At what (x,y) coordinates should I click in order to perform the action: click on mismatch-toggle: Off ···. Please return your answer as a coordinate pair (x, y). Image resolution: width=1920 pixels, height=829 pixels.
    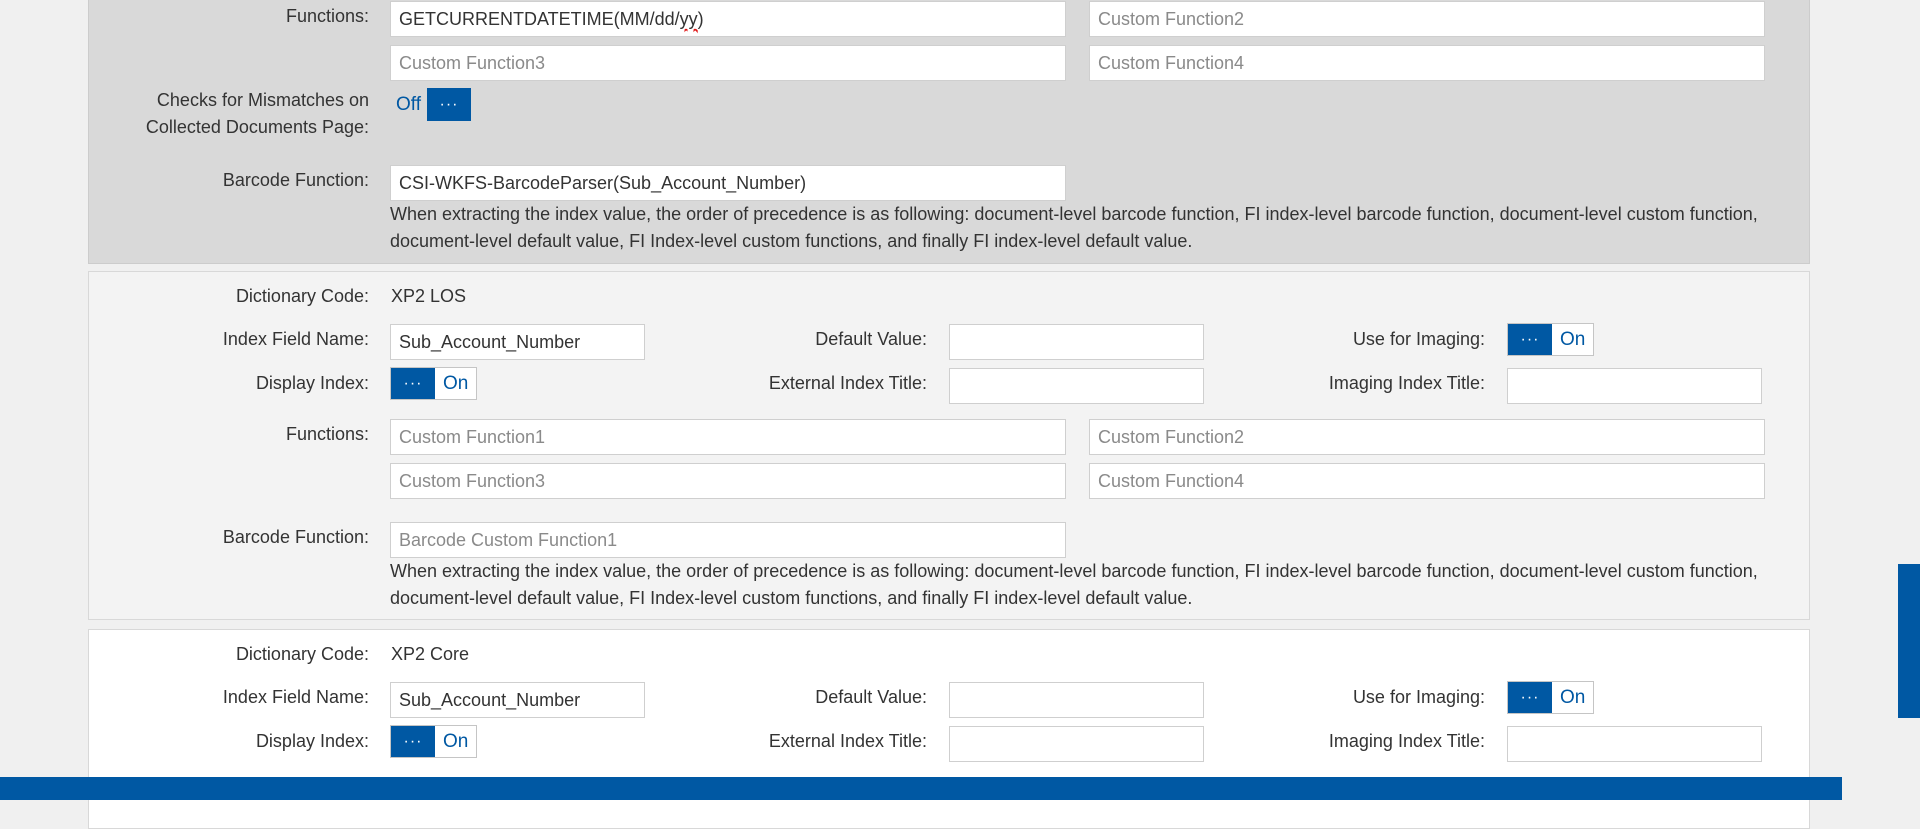
    Looking at the image, I should click on (430, 104).